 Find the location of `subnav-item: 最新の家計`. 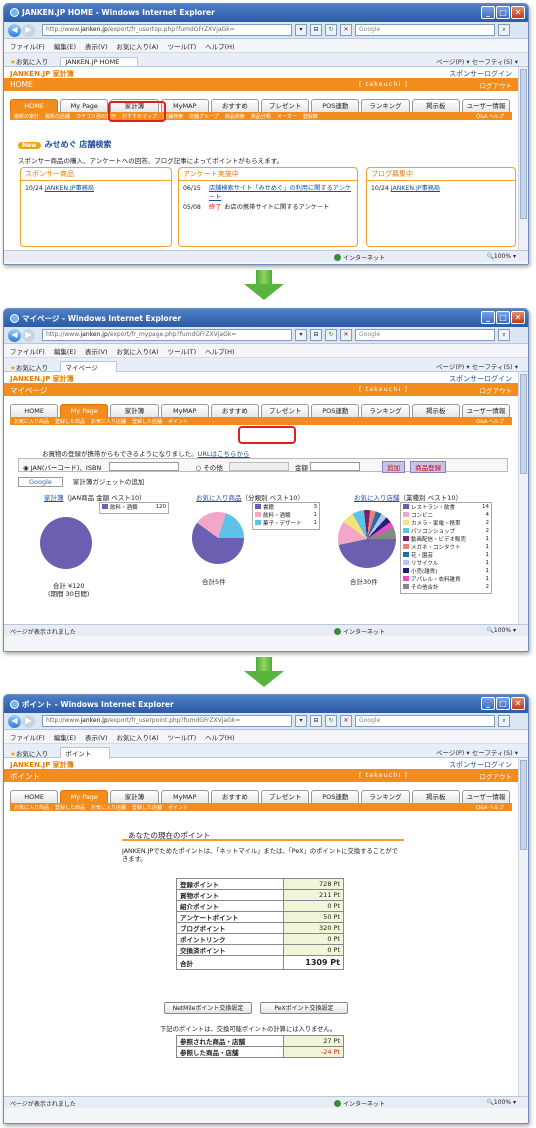

subnav-item: 最新の家計 is located at coordinates (26, 117).